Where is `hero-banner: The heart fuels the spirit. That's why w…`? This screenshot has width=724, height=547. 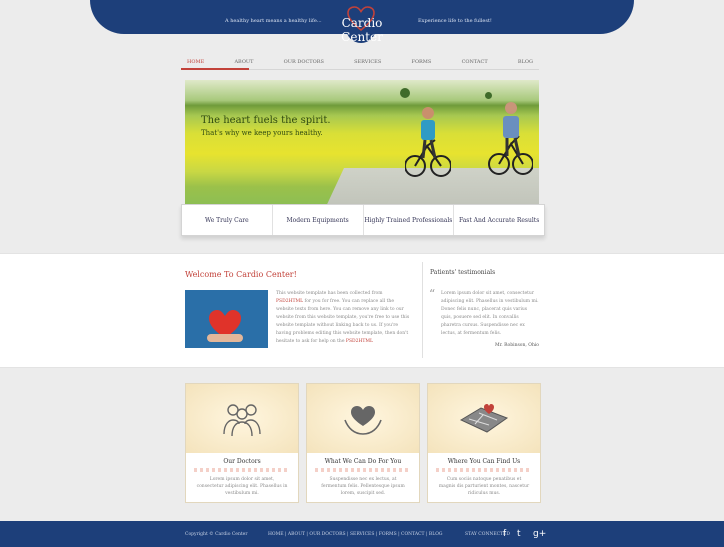 hero-banner: The heart fuels the spirit. That's why w… is located at coordinates (362, 143).